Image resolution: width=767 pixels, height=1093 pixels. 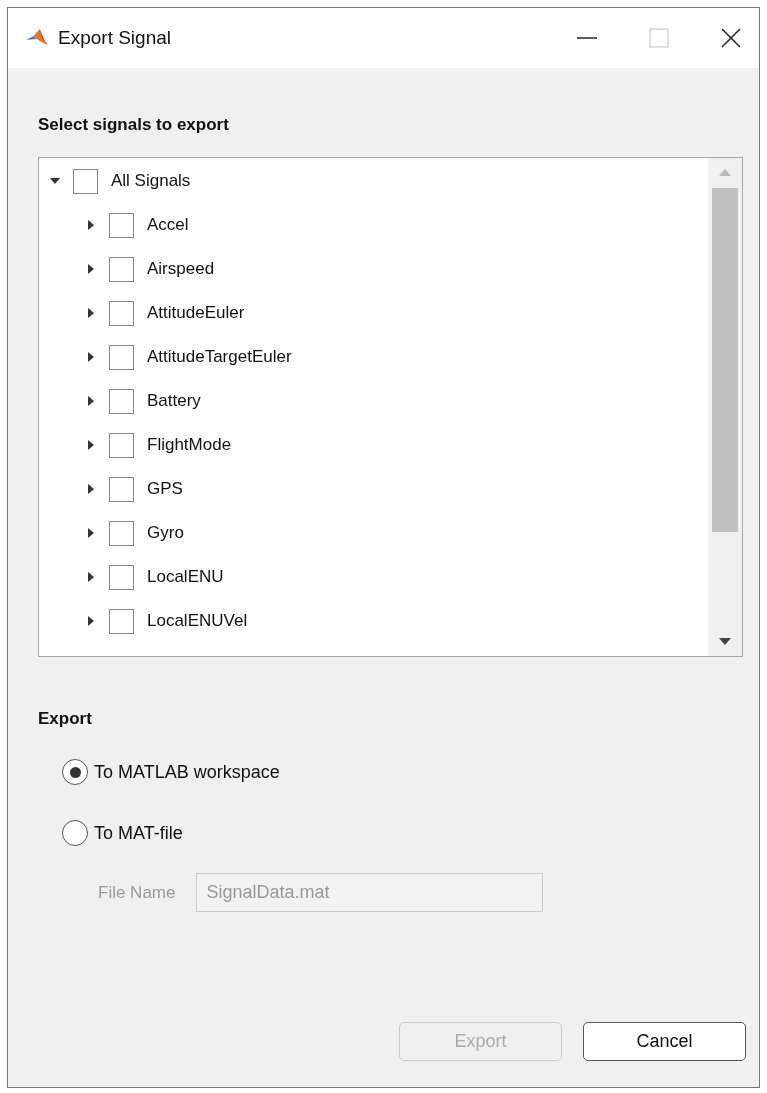 What do you see at coordinates (65, 719) in the screenshot?
I see `section-heading: Export` at bounding box center [65, 719].